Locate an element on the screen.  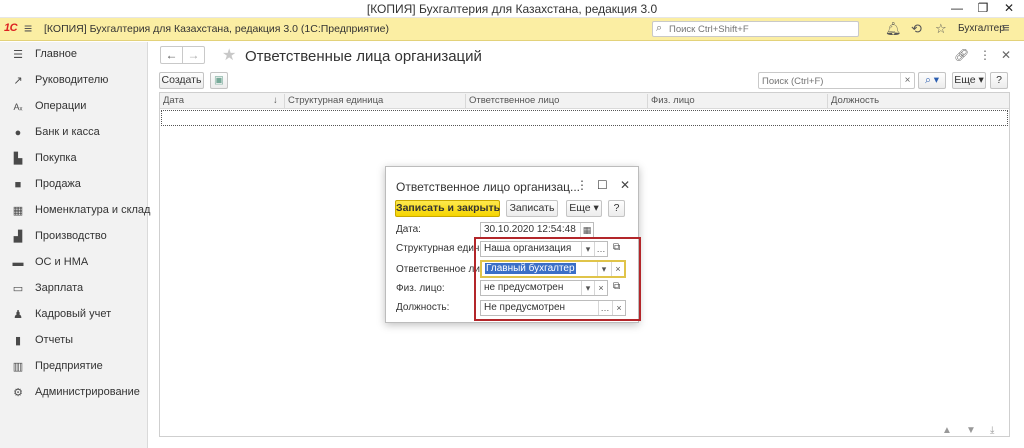
app-logo: 1С is located at coordinates (11, 28).